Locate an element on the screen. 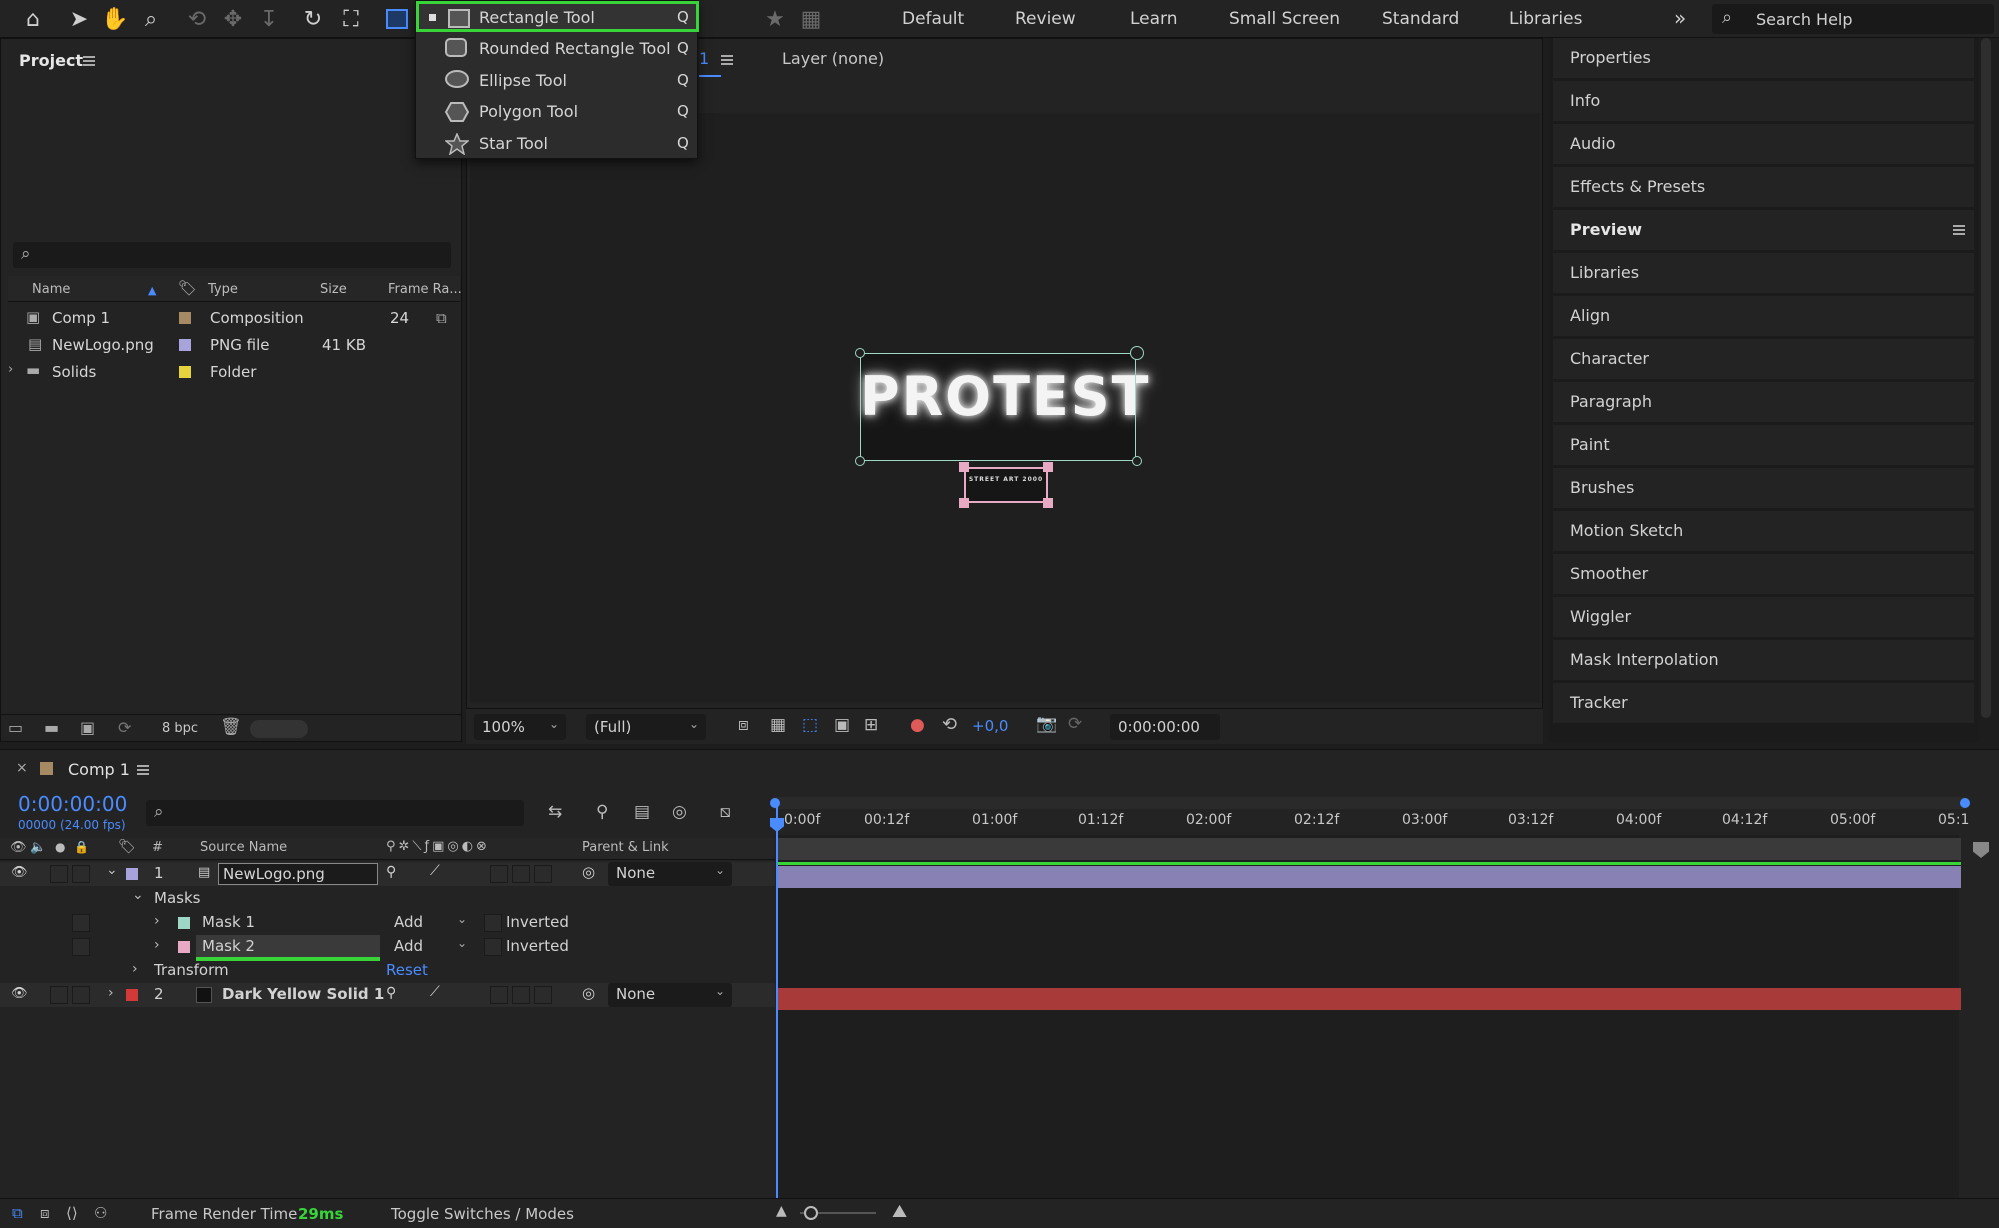 The image size is (1999, 1228). project-item-comp: ▣ Comp 1 Composition 24 ⧉ is located at coordinates (234, 317).